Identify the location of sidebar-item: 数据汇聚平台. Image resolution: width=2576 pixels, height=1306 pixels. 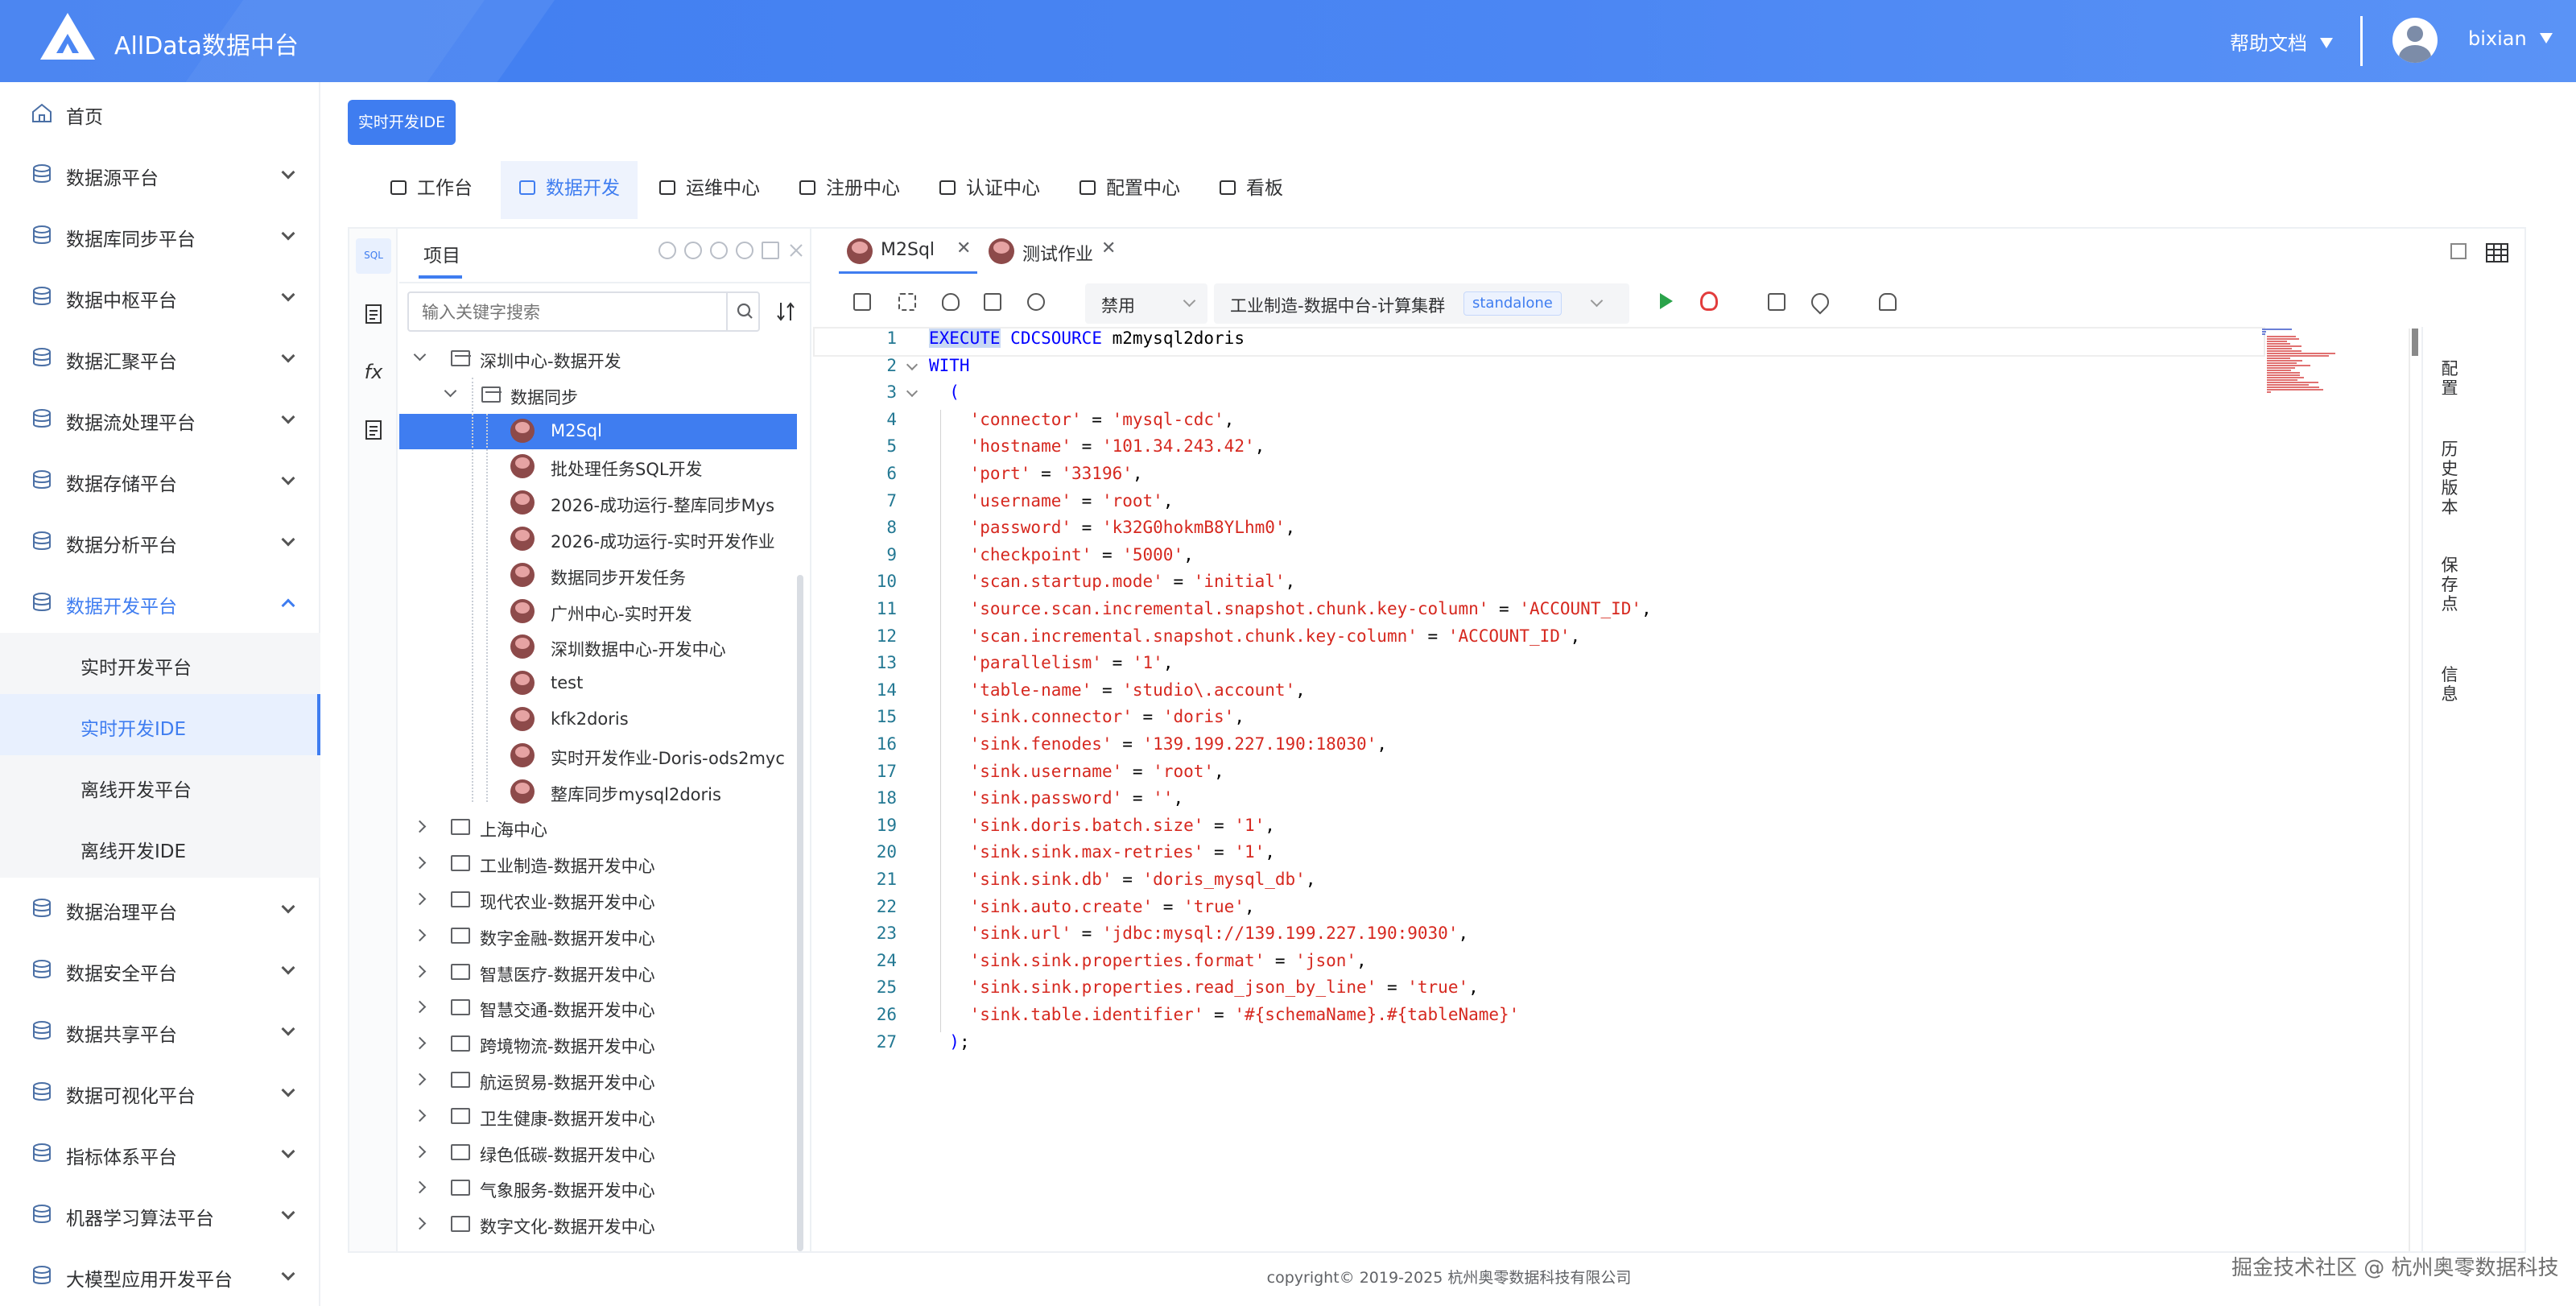
(159, 357).